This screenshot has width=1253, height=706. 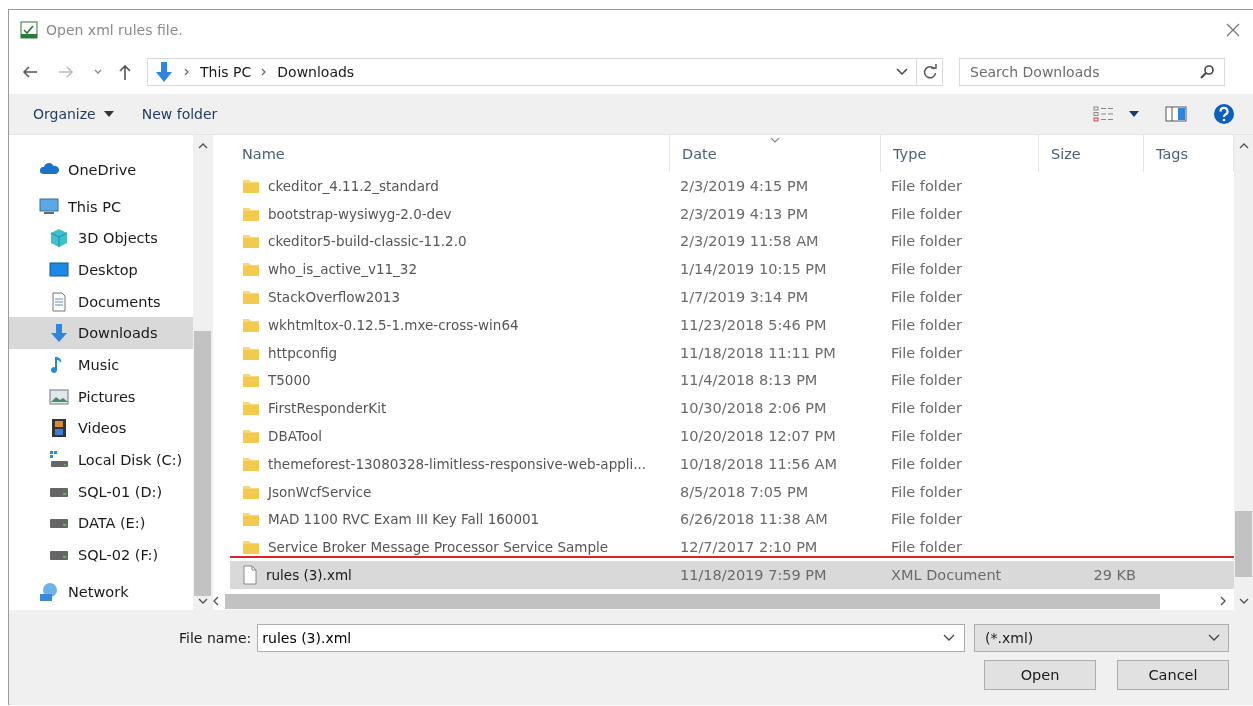 I want to click on organize-button: Organize, so click(x=73, y=114).